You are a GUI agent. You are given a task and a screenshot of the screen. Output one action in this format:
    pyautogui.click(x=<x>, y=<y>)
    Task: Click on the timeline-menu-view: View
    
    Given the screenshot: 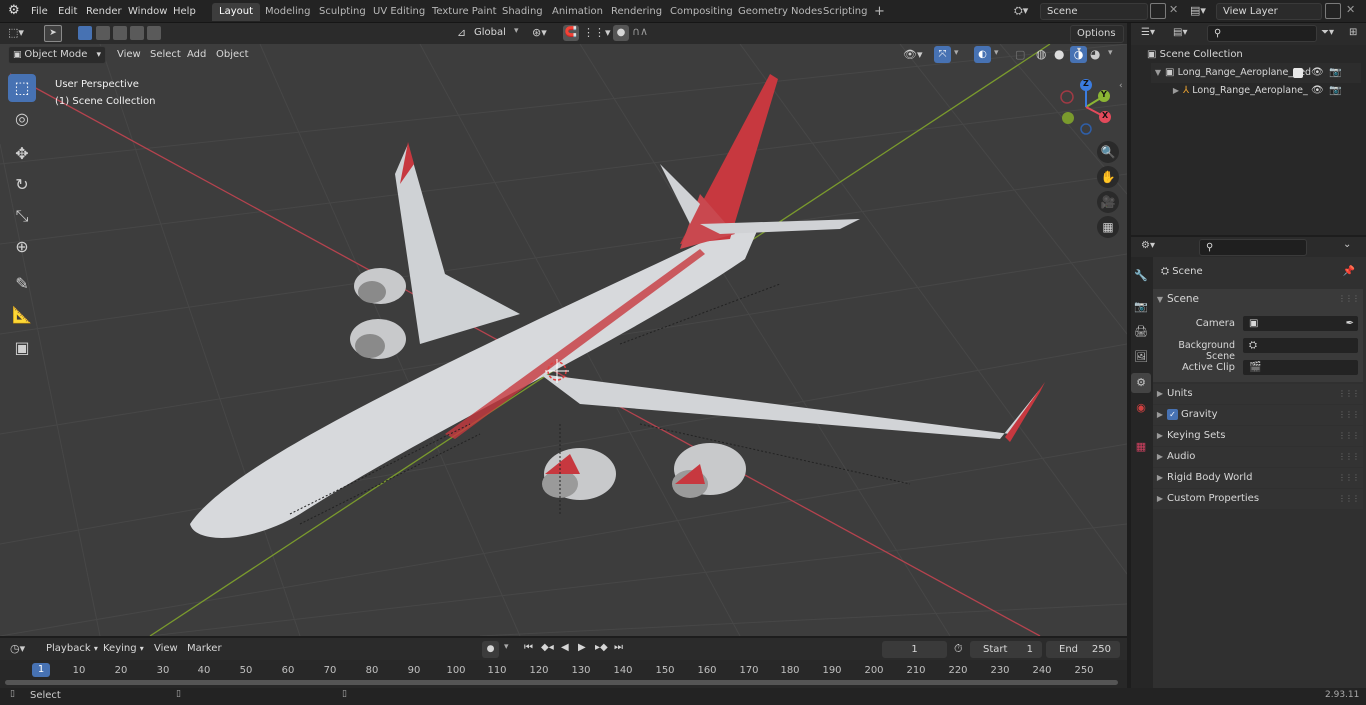 What is the action you would take?
    pyautogui.click(x=166, y=648)
    